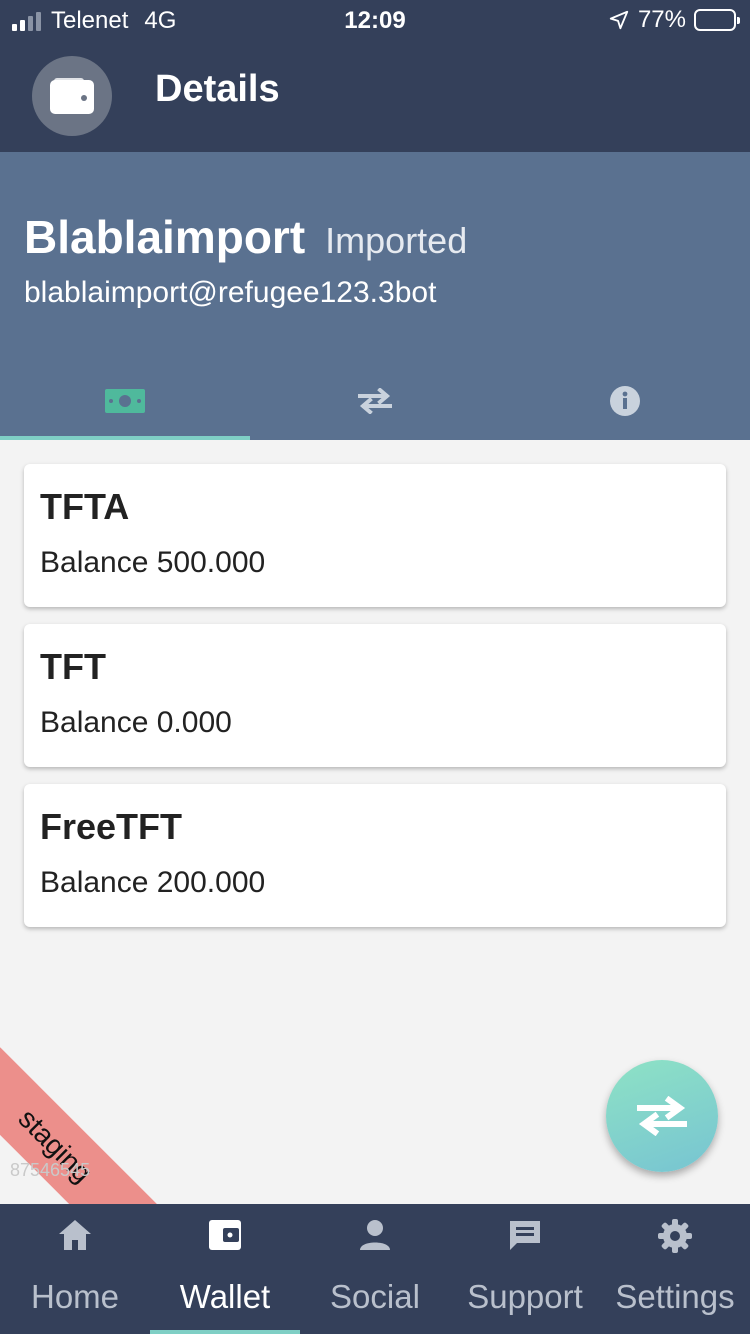 The width and height of the screenshot is (750, 1334). What do you see at coordinates (153, 882) in the screenshot?
I see `coin-balance: Balance 200.000` at bounding box center [153, 882].